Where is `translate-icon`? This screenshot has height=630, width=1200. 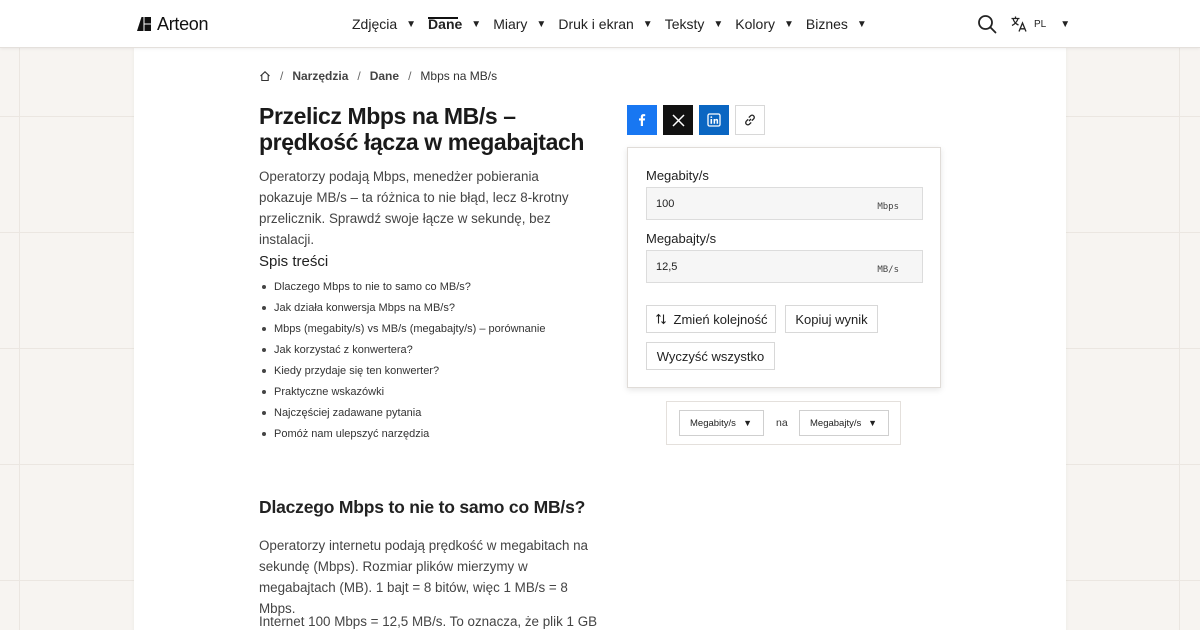 translate-icon is located at coordinates (1019, 24).